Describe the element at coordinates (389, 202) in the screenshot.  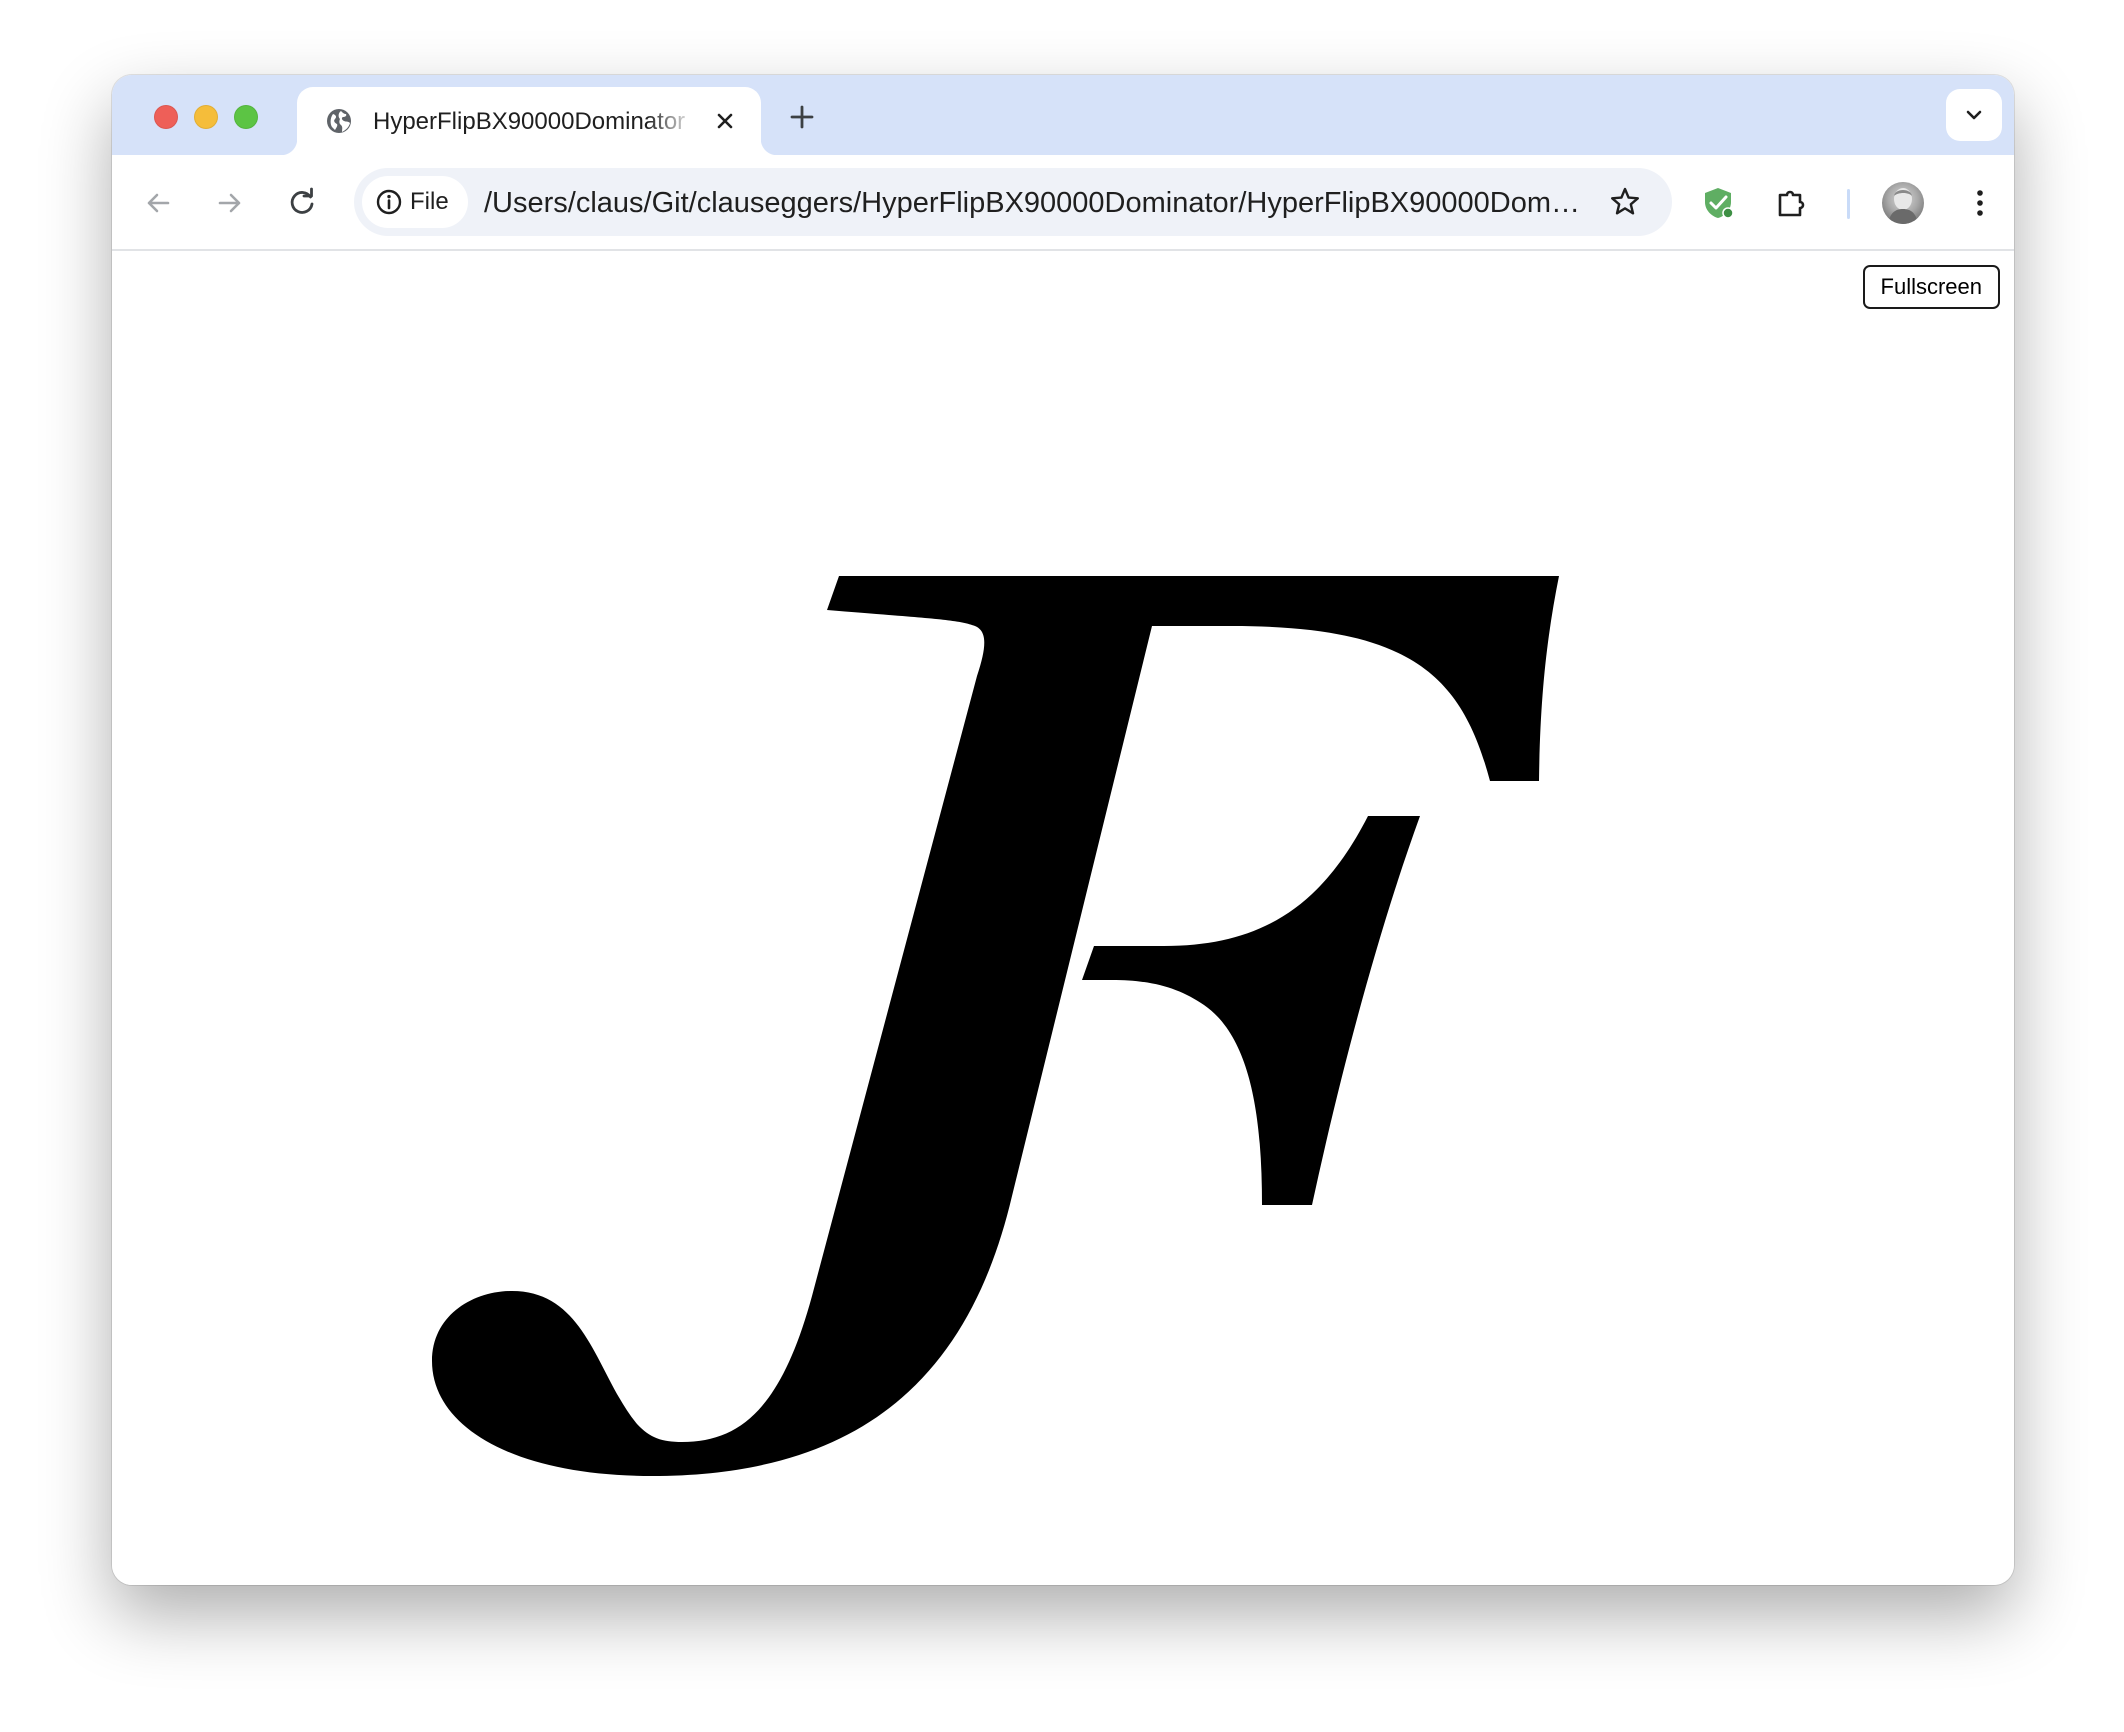
I see `info-icon` at that location.